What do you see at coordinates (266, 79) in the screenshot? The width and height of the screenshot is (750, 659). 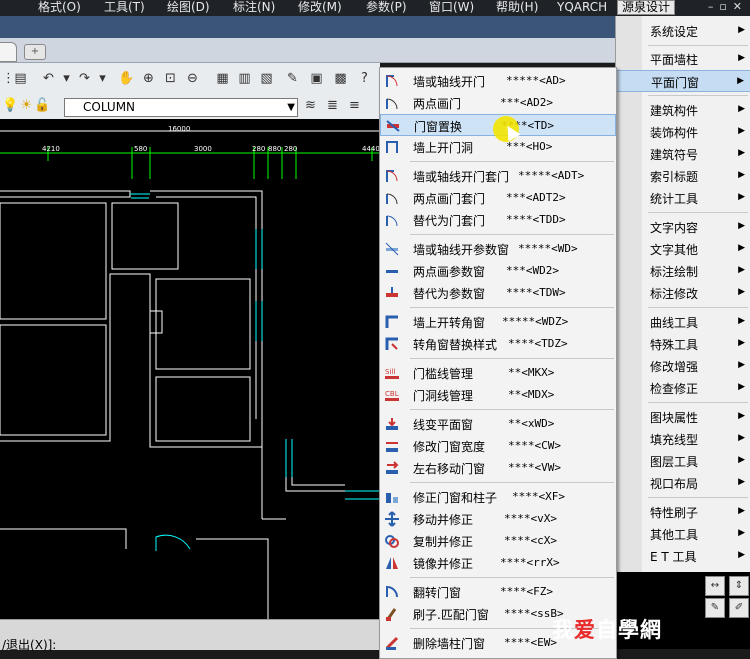 I see `tool-palettes-icon: ▧` at bounding box center [266, 79].